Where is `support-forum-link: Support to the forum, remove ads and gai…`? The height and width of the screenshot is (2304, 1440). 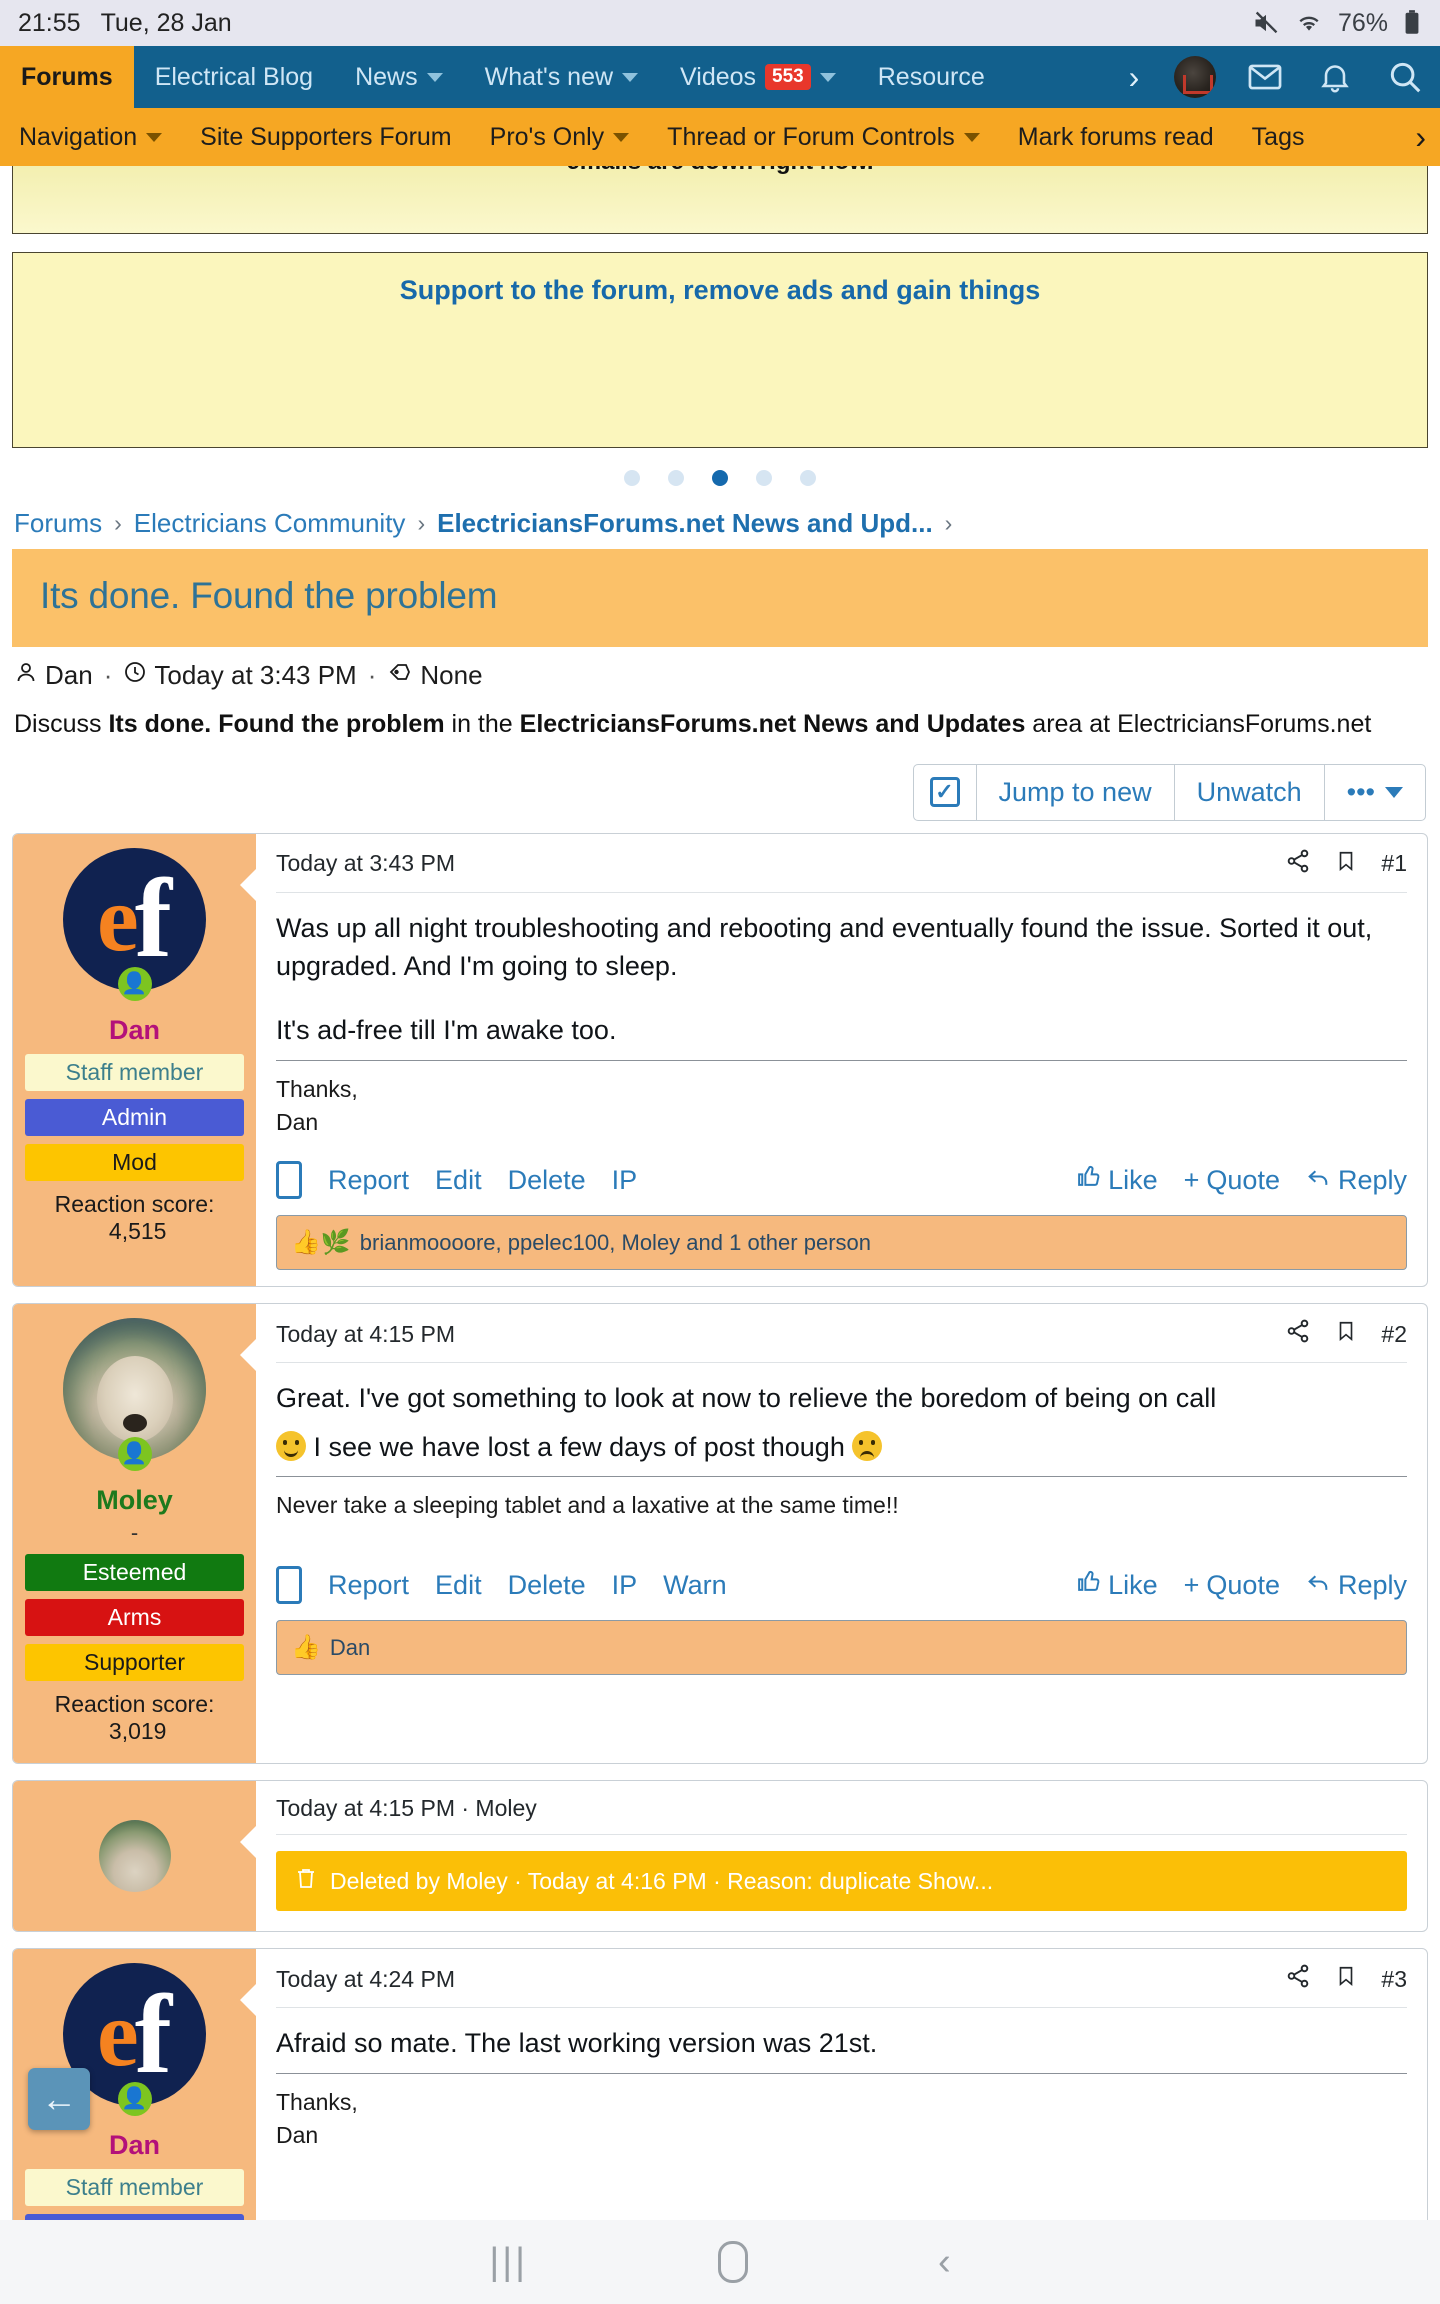
support-forum-link: Support to the forum, remove ads and gai… is located at coordinates (720, 290).